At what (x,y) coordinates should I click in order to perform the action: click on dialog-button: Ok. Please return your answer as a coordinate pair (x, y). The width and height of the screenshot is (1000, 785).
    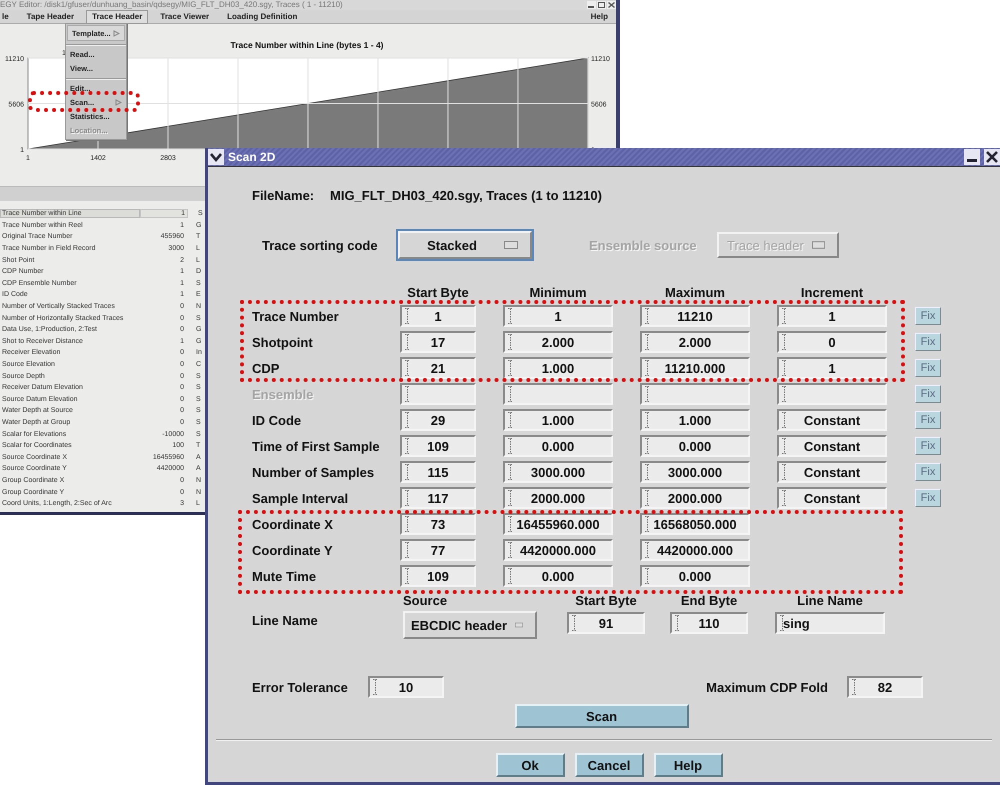
    Looking at the image, I should click on (530, 765).